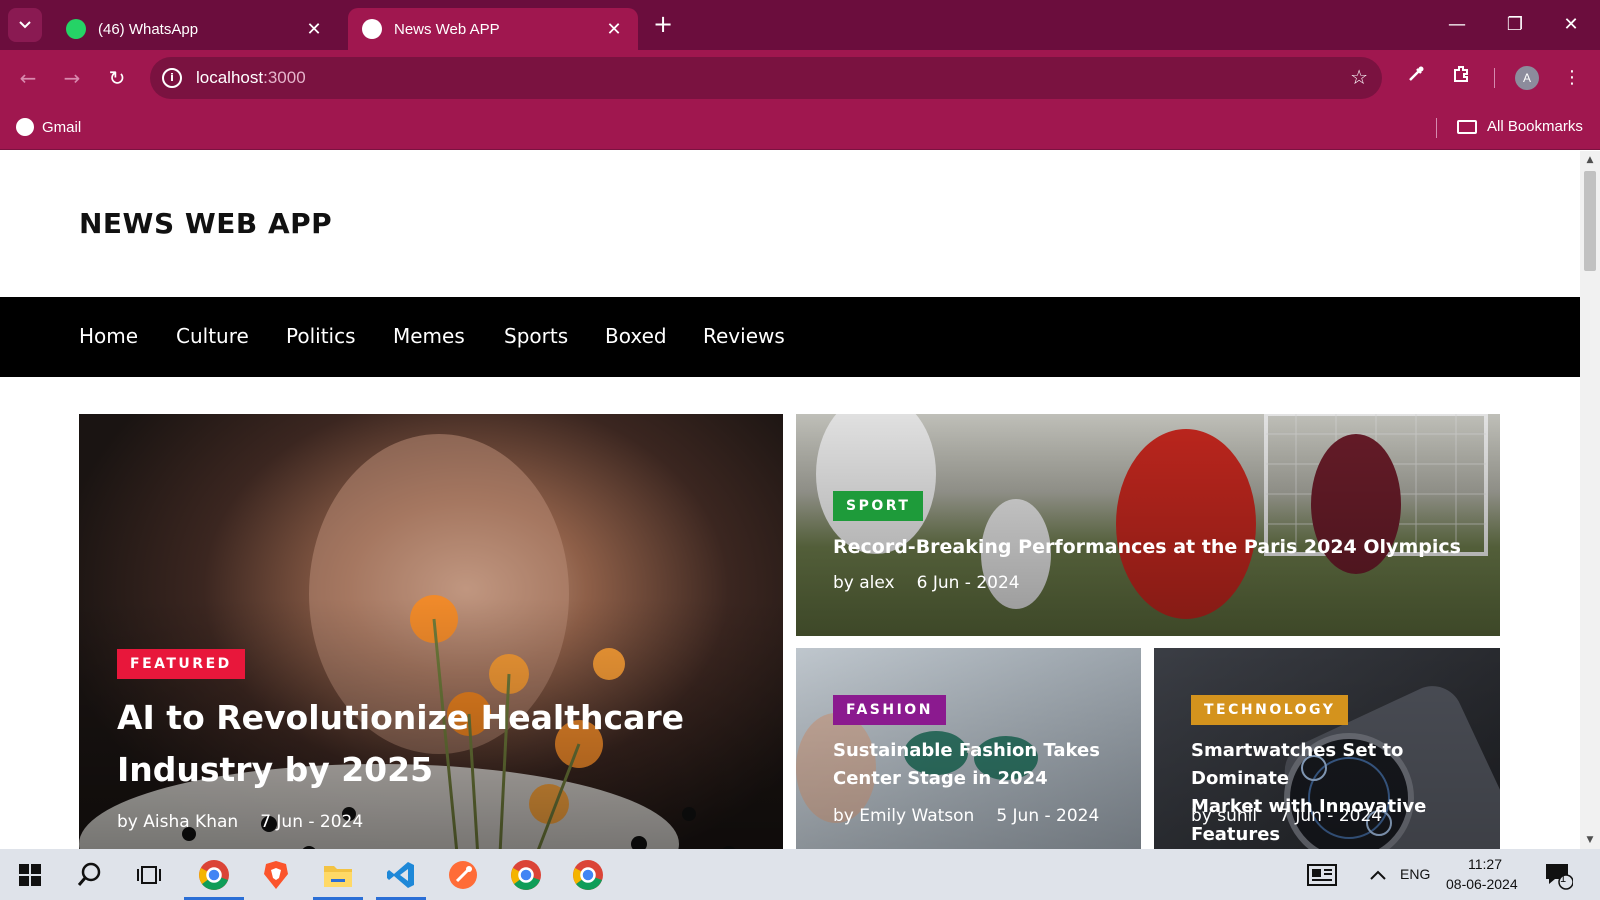 The width and height of the screenshot is (1600, 900). Describe the element at coordinates (1415, 874) in the screenshot. I see `language-indicator: ENG` at that location.